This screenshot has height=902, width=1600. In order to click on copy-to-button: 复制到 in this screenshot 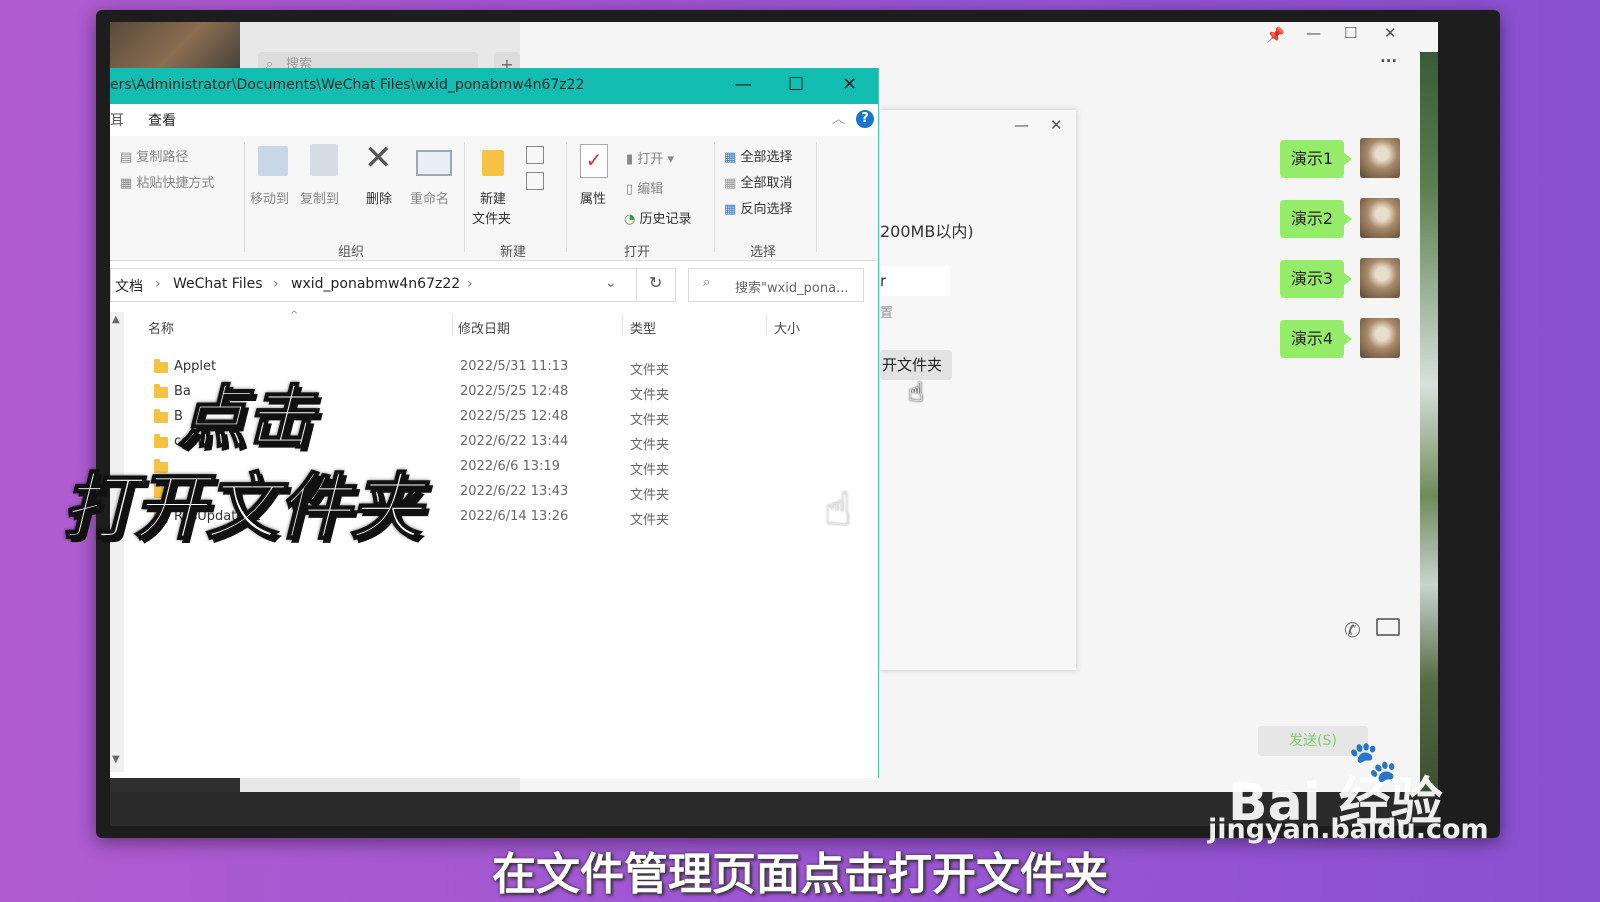, I will do `click(319, 197)`.